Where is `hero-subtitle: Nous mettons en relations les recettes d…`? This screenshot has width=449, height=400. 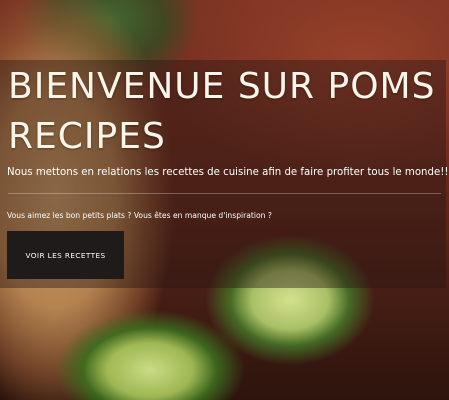 hero-subtitle: Nous mettons en relations les recettes d… is located at coordinates (228, 172).